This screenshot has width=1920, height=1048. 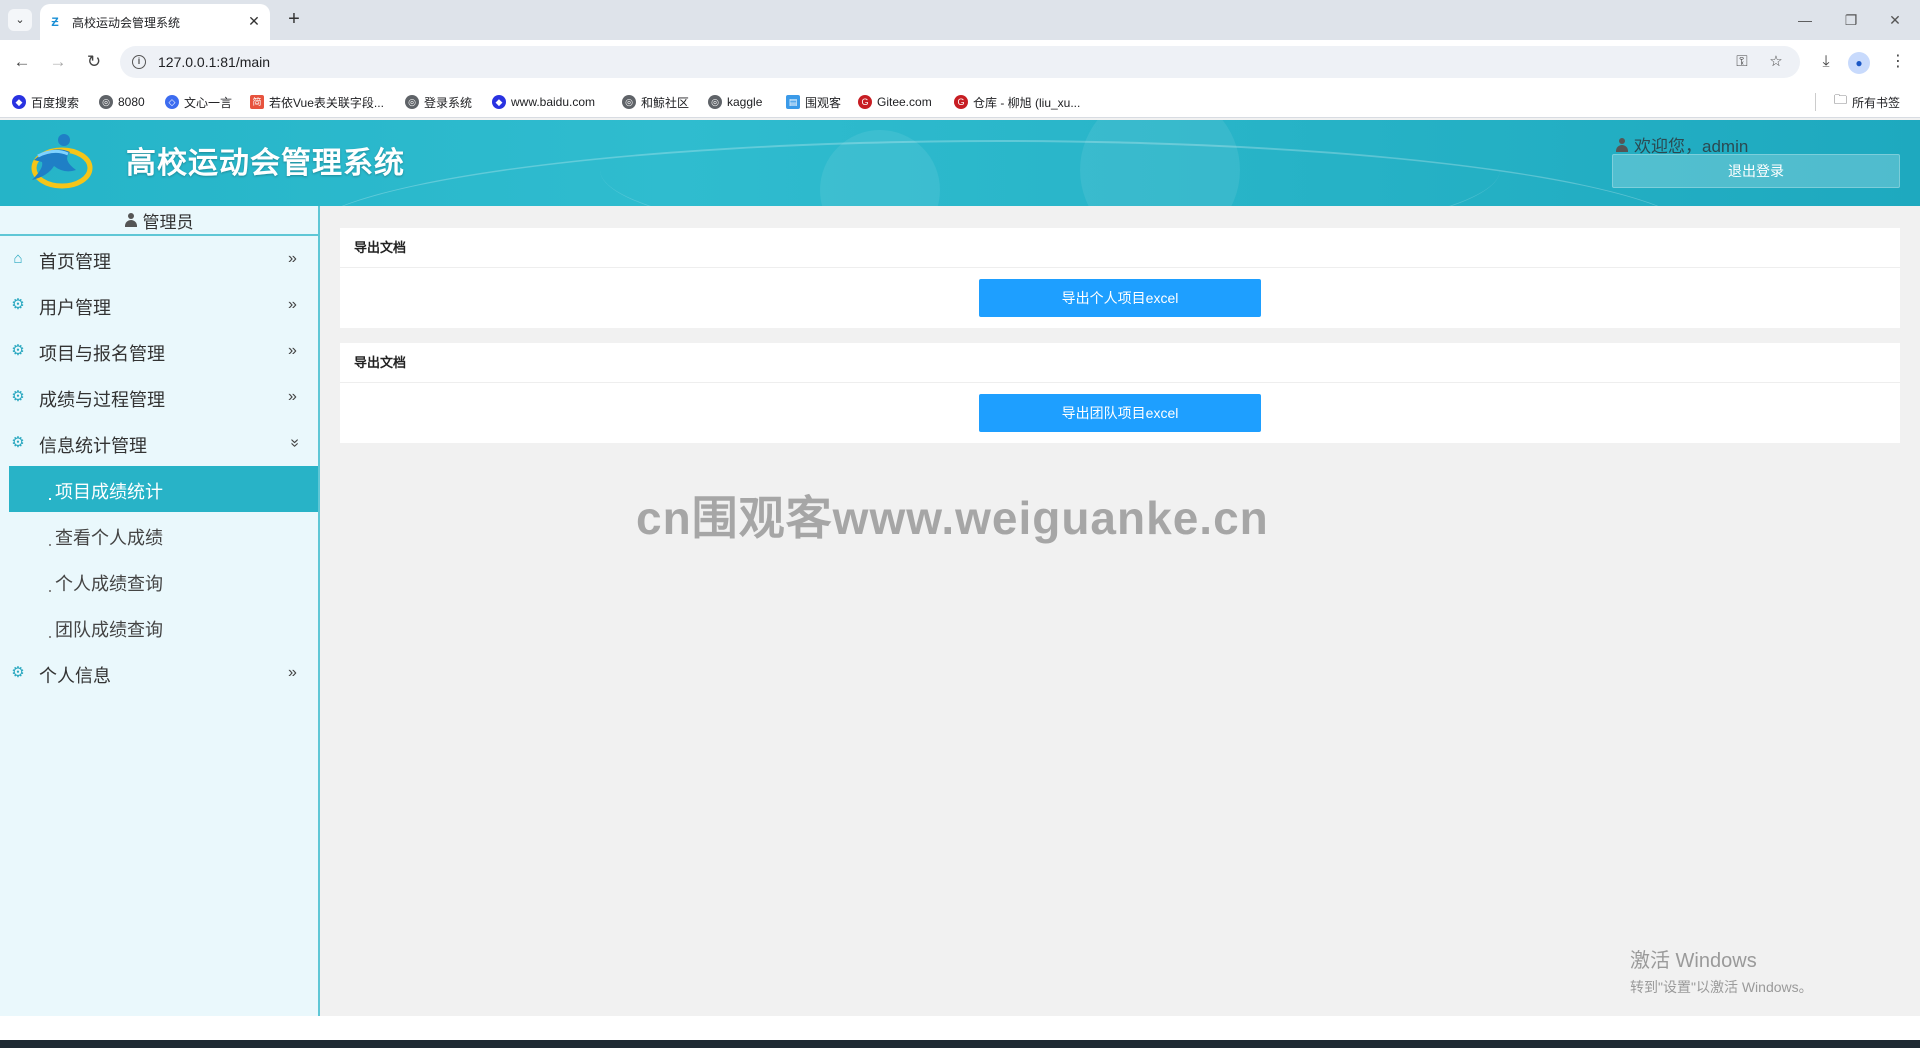 What do you see at coordinates (159, 673) in the screenshot?
I see `sidebar-item-profile: ⚙ 个人信息 »` at bounding box center [159, 673].